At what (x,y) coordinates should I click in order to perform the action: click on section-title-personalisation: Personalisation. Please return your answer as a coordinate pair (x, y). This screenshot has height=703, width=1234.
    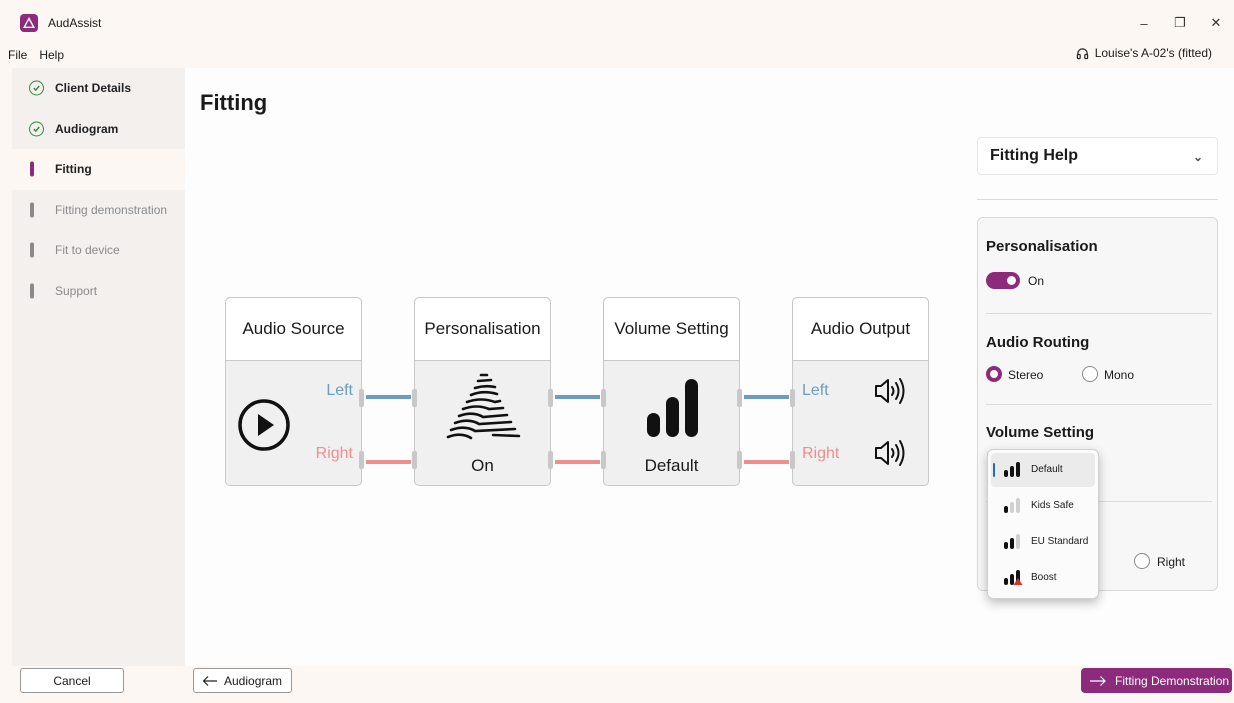
    Looking at the image, I should click on (1042, 246).